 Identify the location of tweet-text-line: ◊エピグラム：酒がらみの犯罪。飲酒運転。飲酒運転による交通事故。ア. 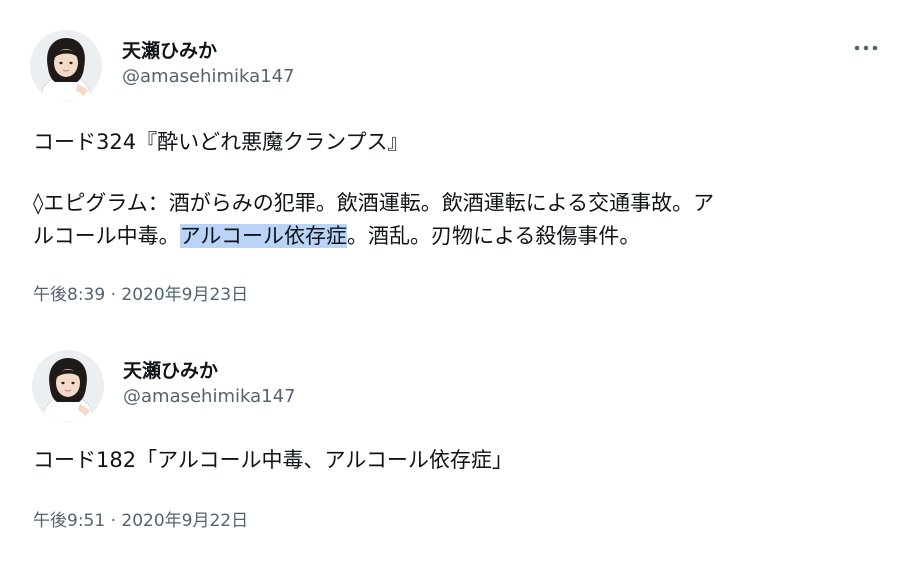
(374, 203).